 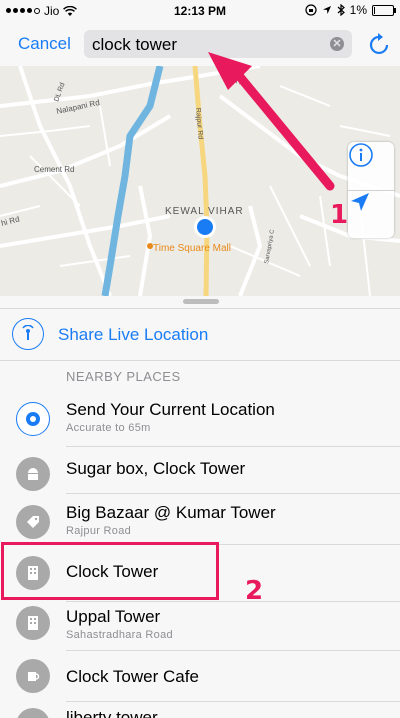 I want to click on annotation-label: 2, so click(x=254, y=591).